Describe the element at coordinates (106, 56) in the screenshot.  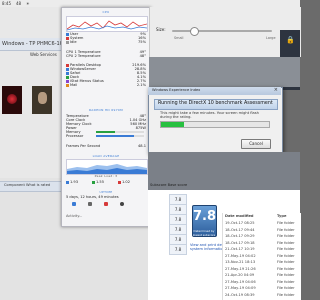
I see `cpu2-temp-row: CPU 2 Temperature 48°` at that location.